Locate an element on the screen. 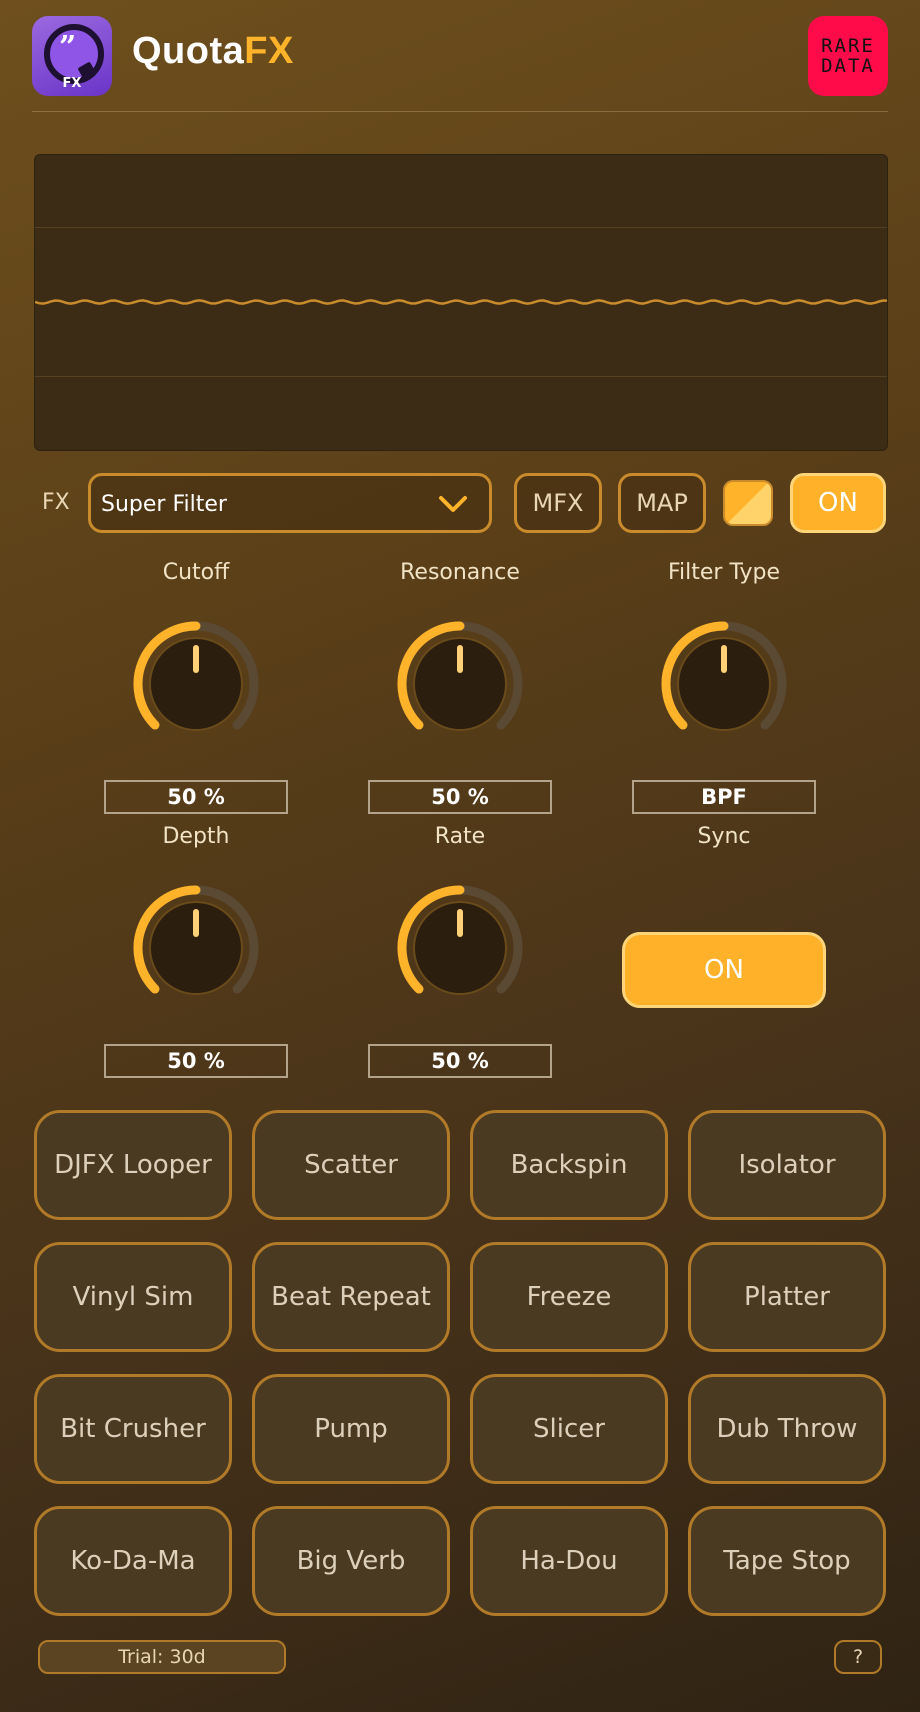 The image size is (920, 1712). map-button: MAP is located at coordinates (662, 503).